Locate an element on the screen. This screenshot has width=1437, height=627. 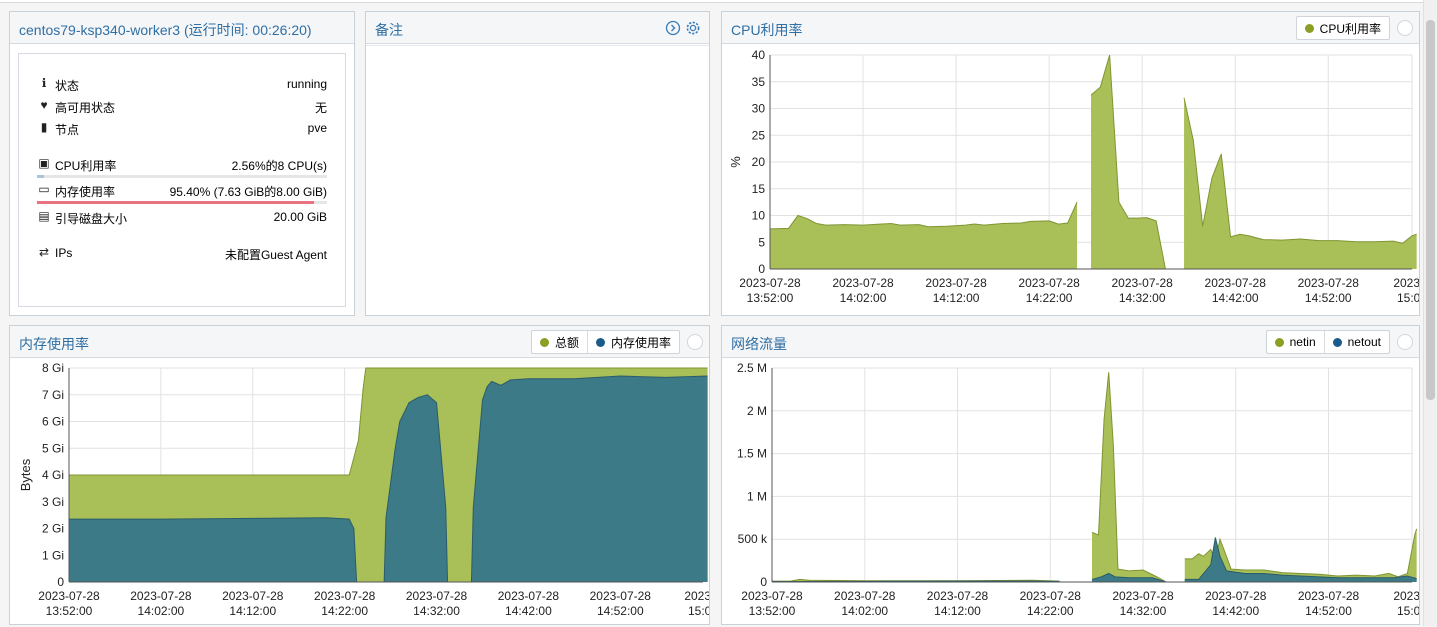
gear-icon is located at coordinates (693, 28).